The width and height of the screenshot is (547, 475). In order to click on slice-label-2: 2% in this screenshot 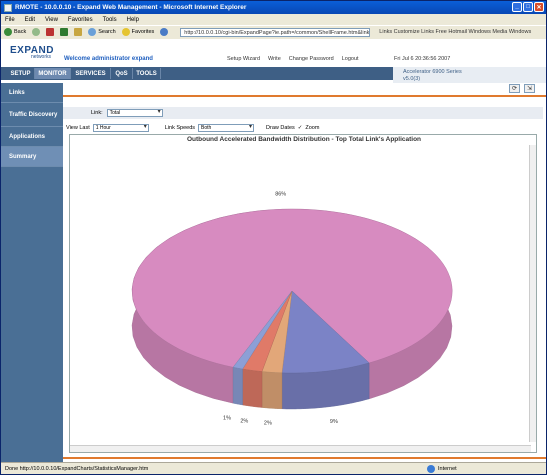, I will do `click(268, 424)`.